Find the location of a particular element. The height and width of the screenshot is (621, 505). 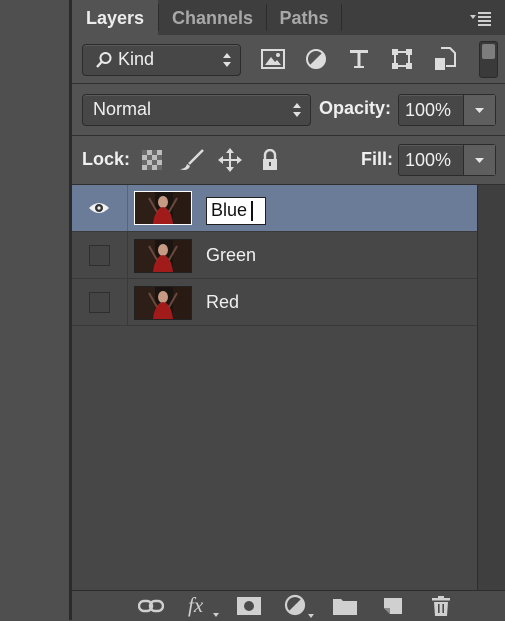

filter-kind-label: Kind is located at coordinates (136, 59).